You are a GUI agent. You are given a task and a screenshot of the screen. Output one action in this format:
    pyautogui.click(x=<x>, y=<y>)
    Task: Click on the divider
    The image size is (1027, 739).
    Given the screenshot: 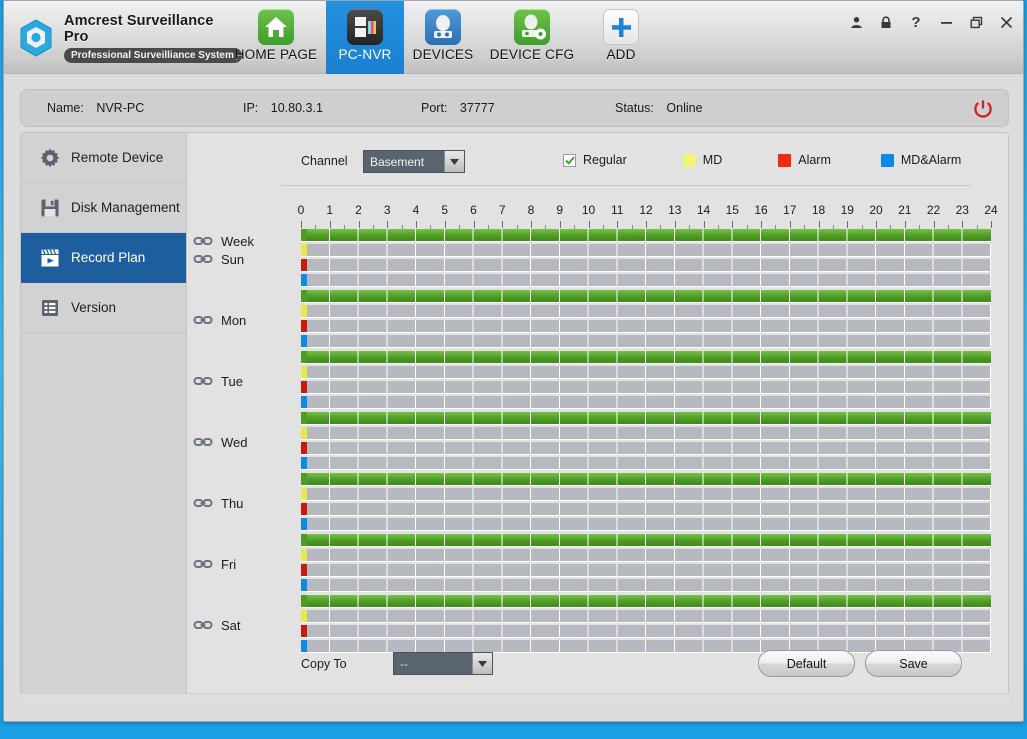 What is the action you would take?
    pyautogui.click(x=626, y=185)
    